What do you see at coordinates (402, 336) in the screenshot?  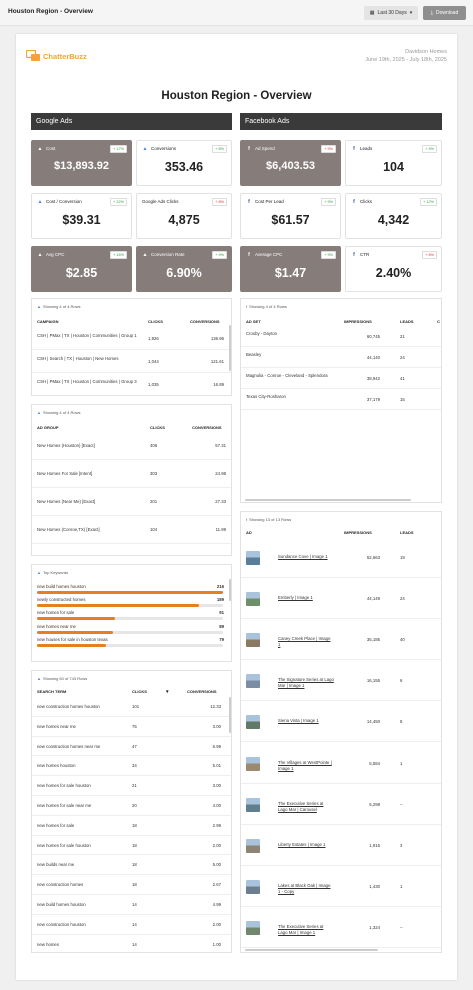 I see `leads-cell: 21` at bounding box center [402, 336].